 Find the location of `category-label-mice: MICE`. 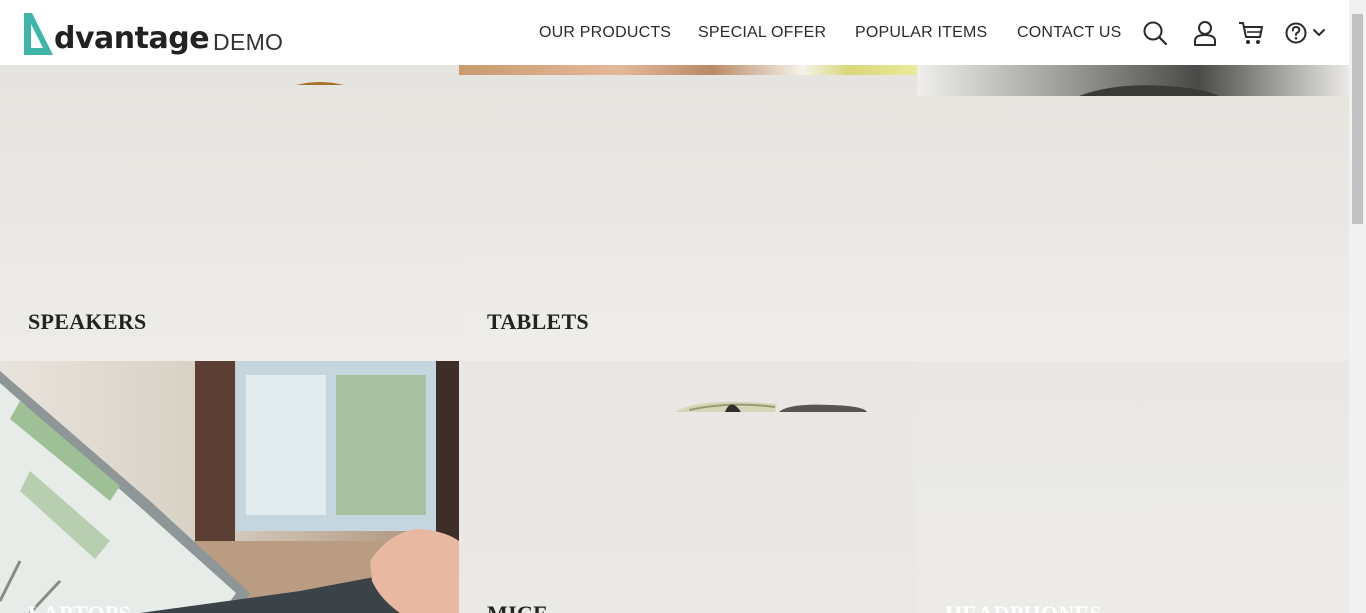

category-label-mice: MICE is located at coordinates (517, 607).